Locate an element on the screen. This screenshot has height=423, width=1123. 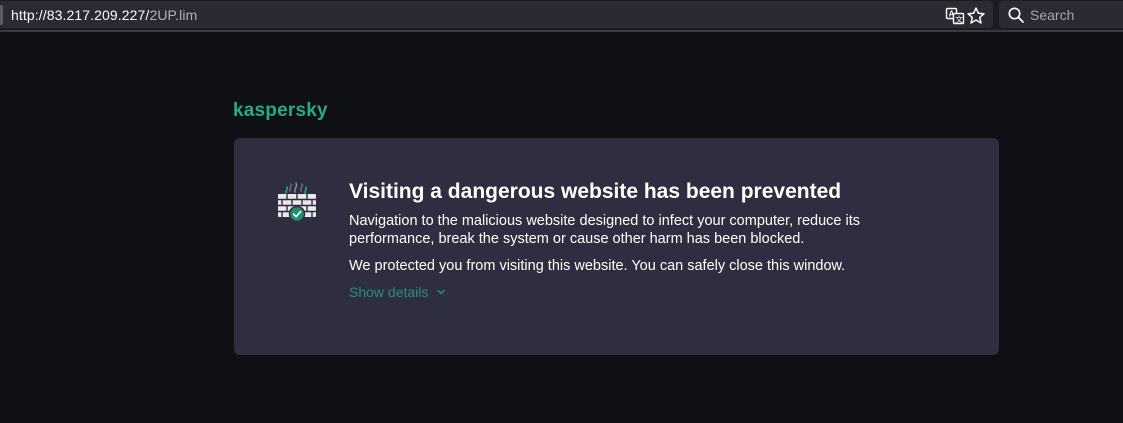
blocked-firewall-icon is located at coordinates (297, 202).